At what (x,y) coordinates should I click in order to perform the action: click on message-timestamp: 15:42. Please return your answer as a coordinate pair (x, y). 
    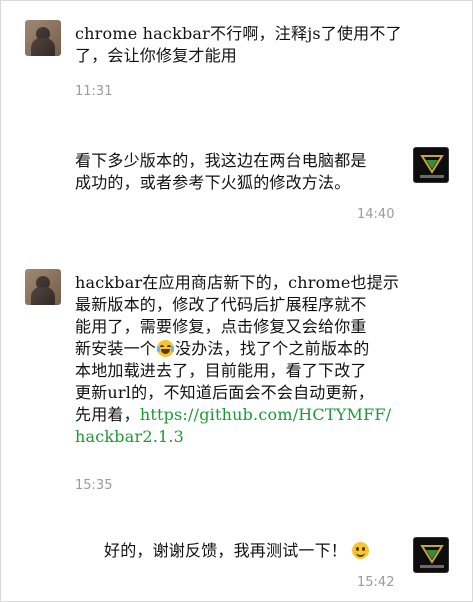
    Looking at the image, I should click on (376, 582).